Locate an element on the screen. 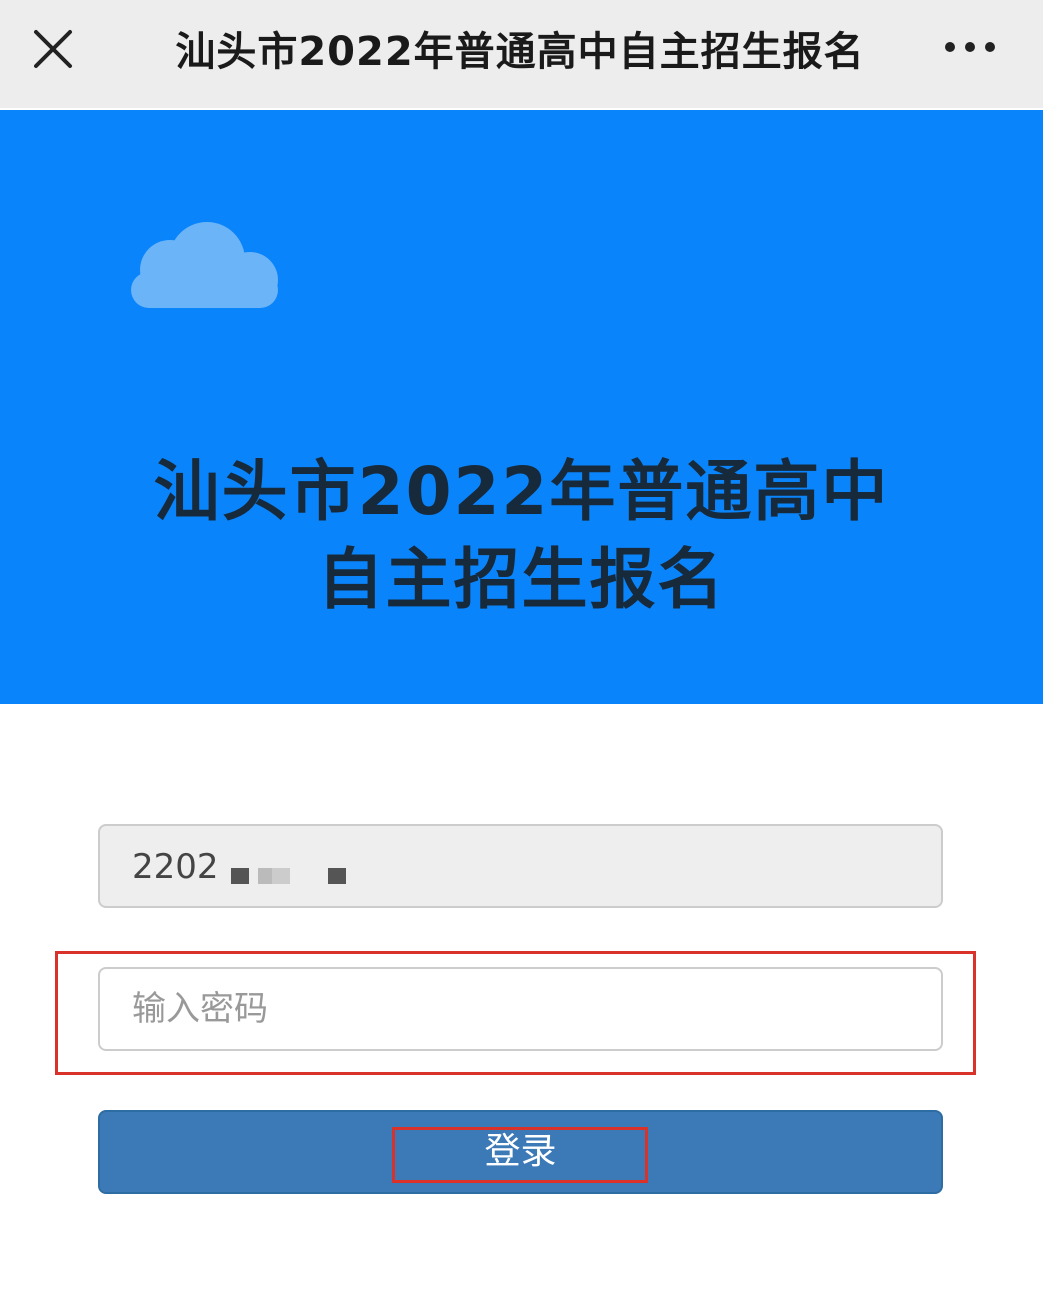 This screenshot has width=1043, height=1315. page-title: 汕头市2022年普通高中自主招生报名 is located at coordinates (520, 52).